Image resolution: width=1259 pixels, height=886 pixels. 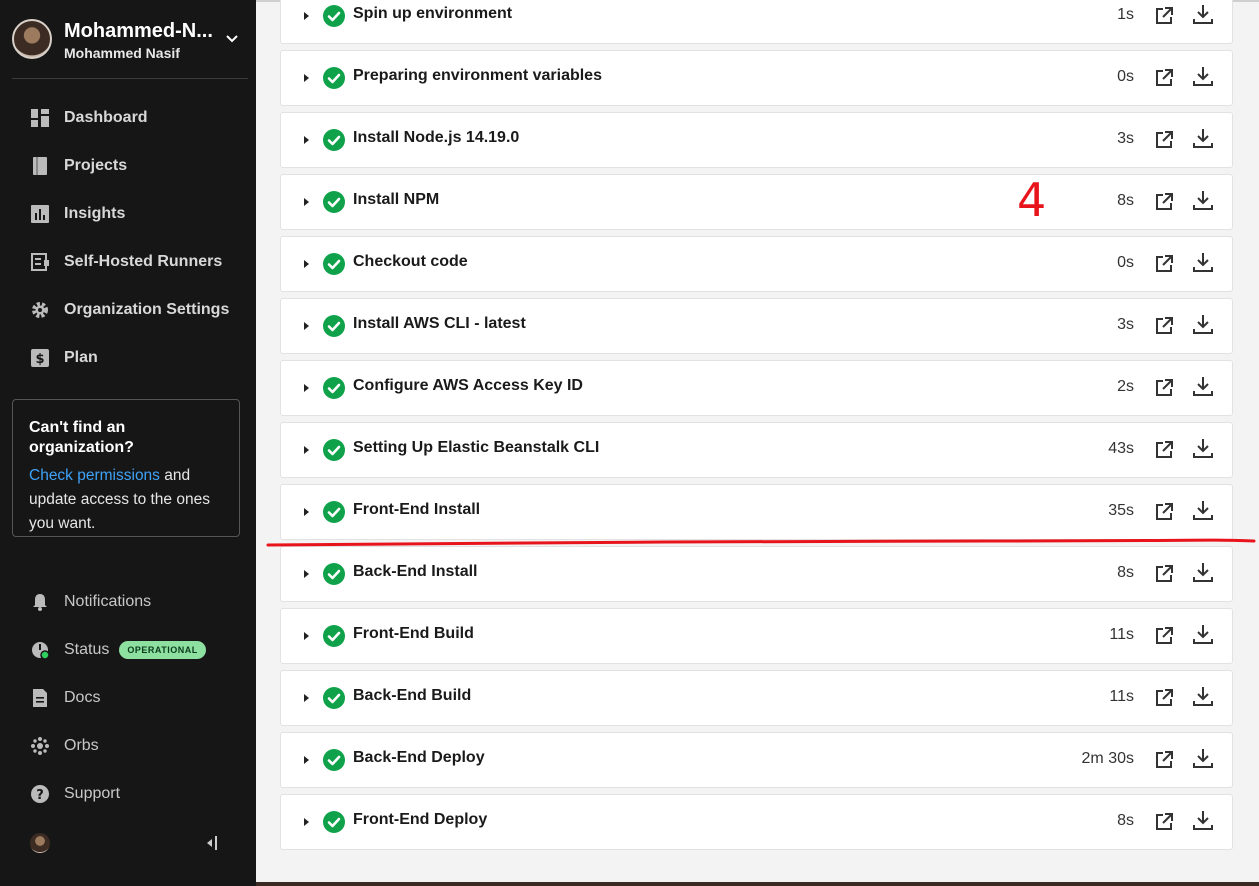 I want to click on plan-icon: $, so click(x=40, y=358).